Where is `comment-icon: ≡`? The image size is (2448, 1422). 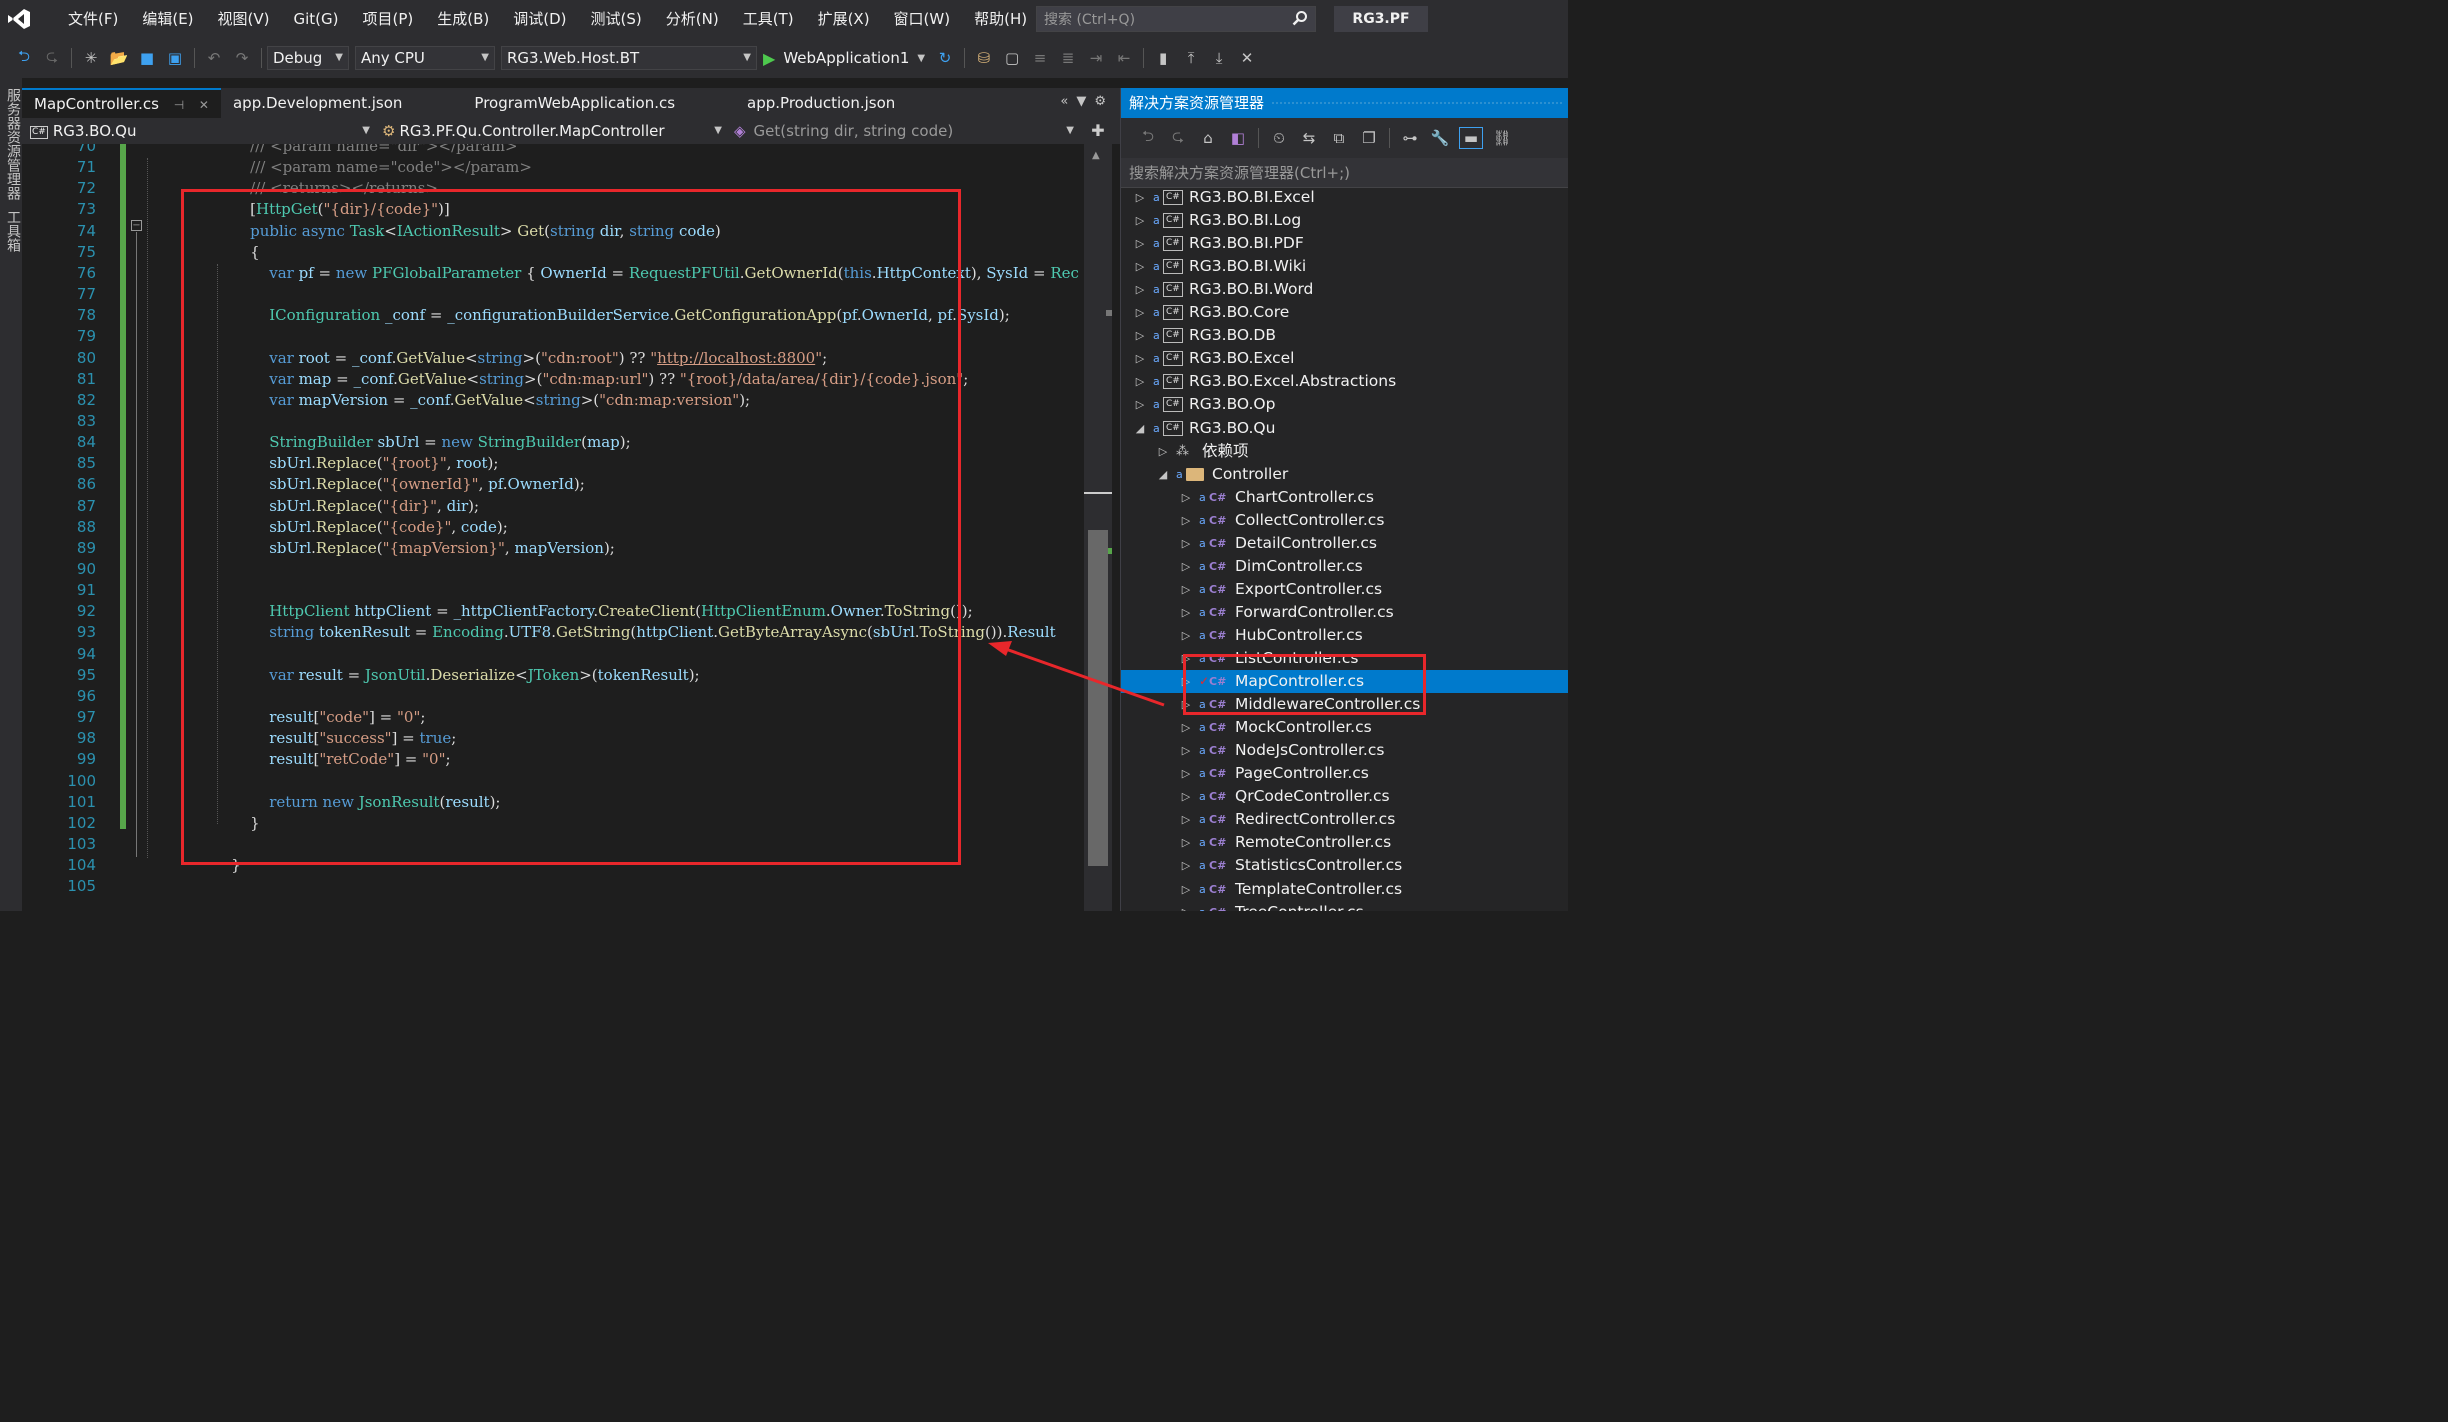
comment-icon: ≡ is located at coordinates (1040, 58).